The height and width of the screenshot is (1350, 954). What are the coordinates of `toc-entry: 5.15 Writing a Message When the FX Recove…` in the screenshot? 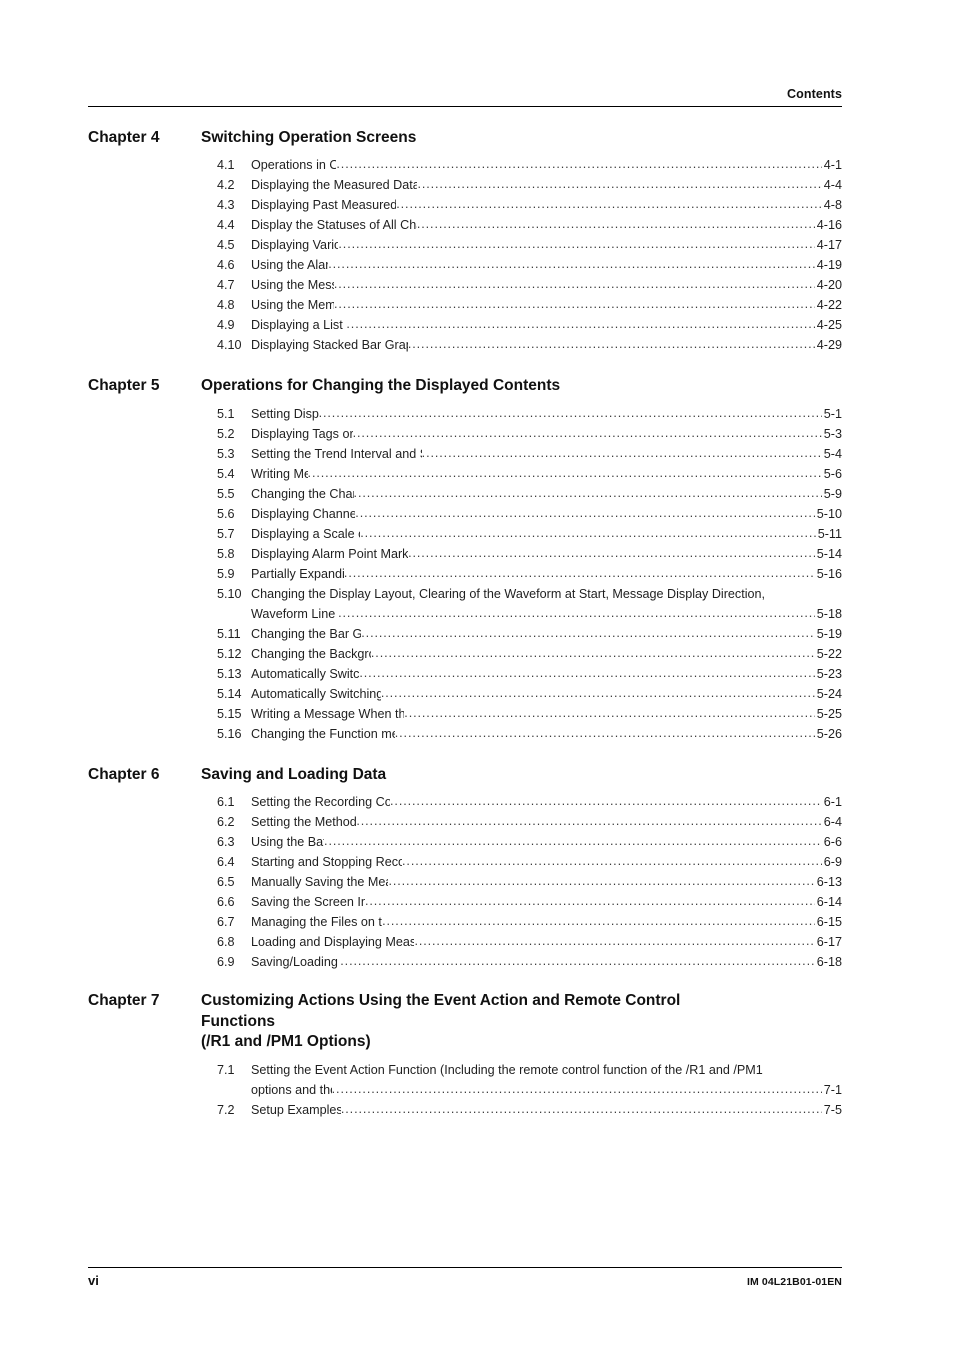 It's located at (529, 714).